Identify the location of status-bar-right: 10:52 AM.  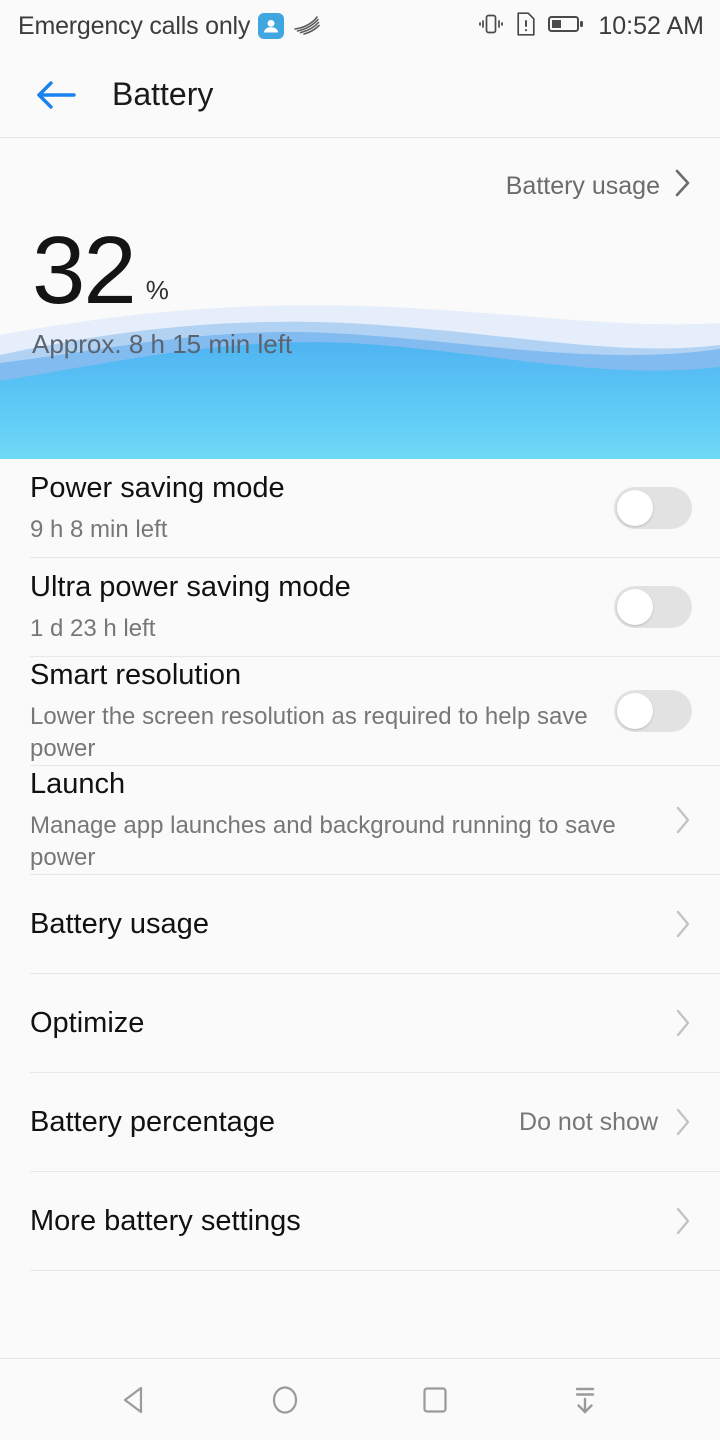
(591, 26).